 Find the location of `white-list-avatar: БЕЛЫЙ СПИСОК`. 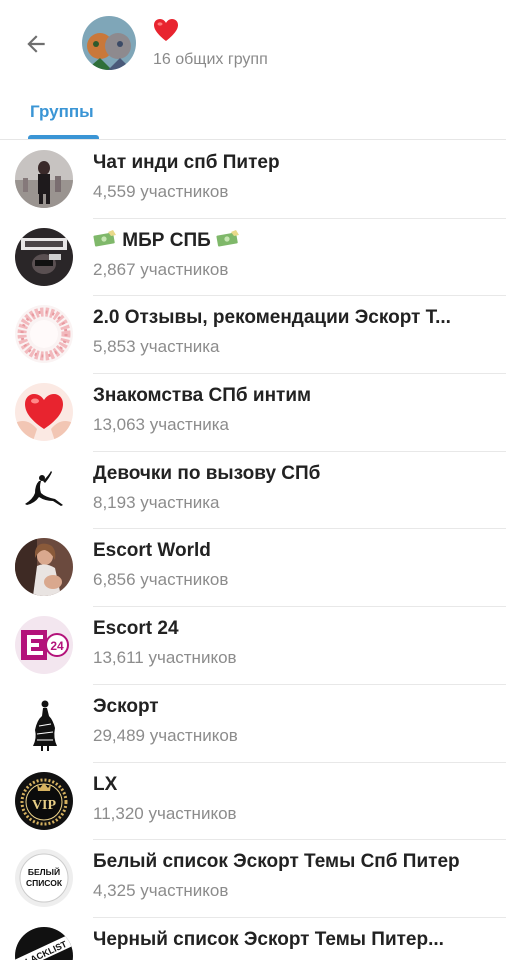

white-list-avatar: БЕЛЫЙ СПИСОК is located at coordinates (44, 878).